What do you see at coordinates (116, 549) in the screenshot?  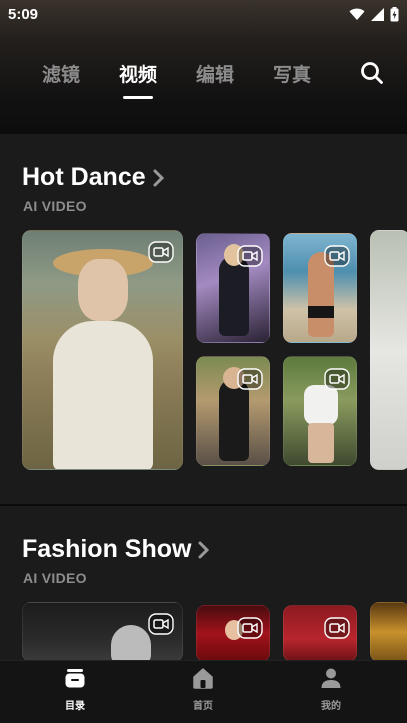 I see `section-title: Fashion Show` at bounding box center [116, 549].